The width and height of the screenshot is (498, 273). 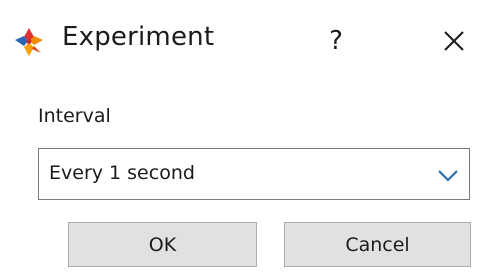 What do you see at coordinates (336, 41) in the screenshot?
I see `help-button: ?` at bounding box center [336, 41].